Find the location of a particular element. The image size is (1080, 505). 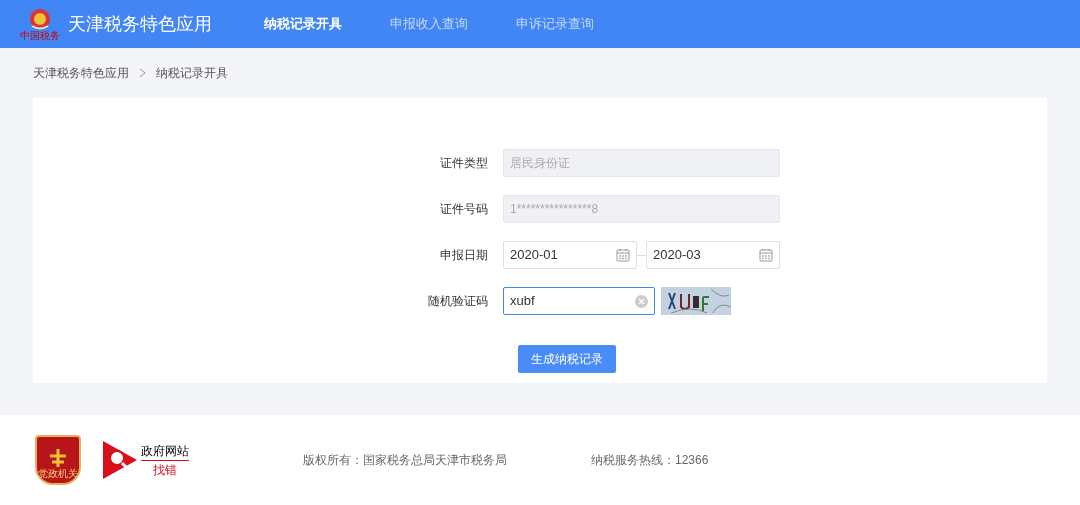

hotline-text: 纳税服务热线：12366 is located at coordinates (650, 460).